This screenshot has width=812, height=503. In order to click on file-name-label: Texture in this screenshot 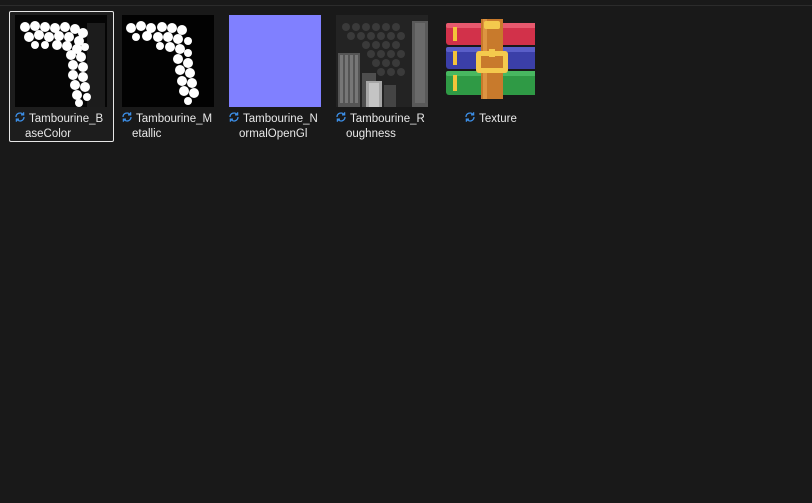, I will do `click(490, 119)`.